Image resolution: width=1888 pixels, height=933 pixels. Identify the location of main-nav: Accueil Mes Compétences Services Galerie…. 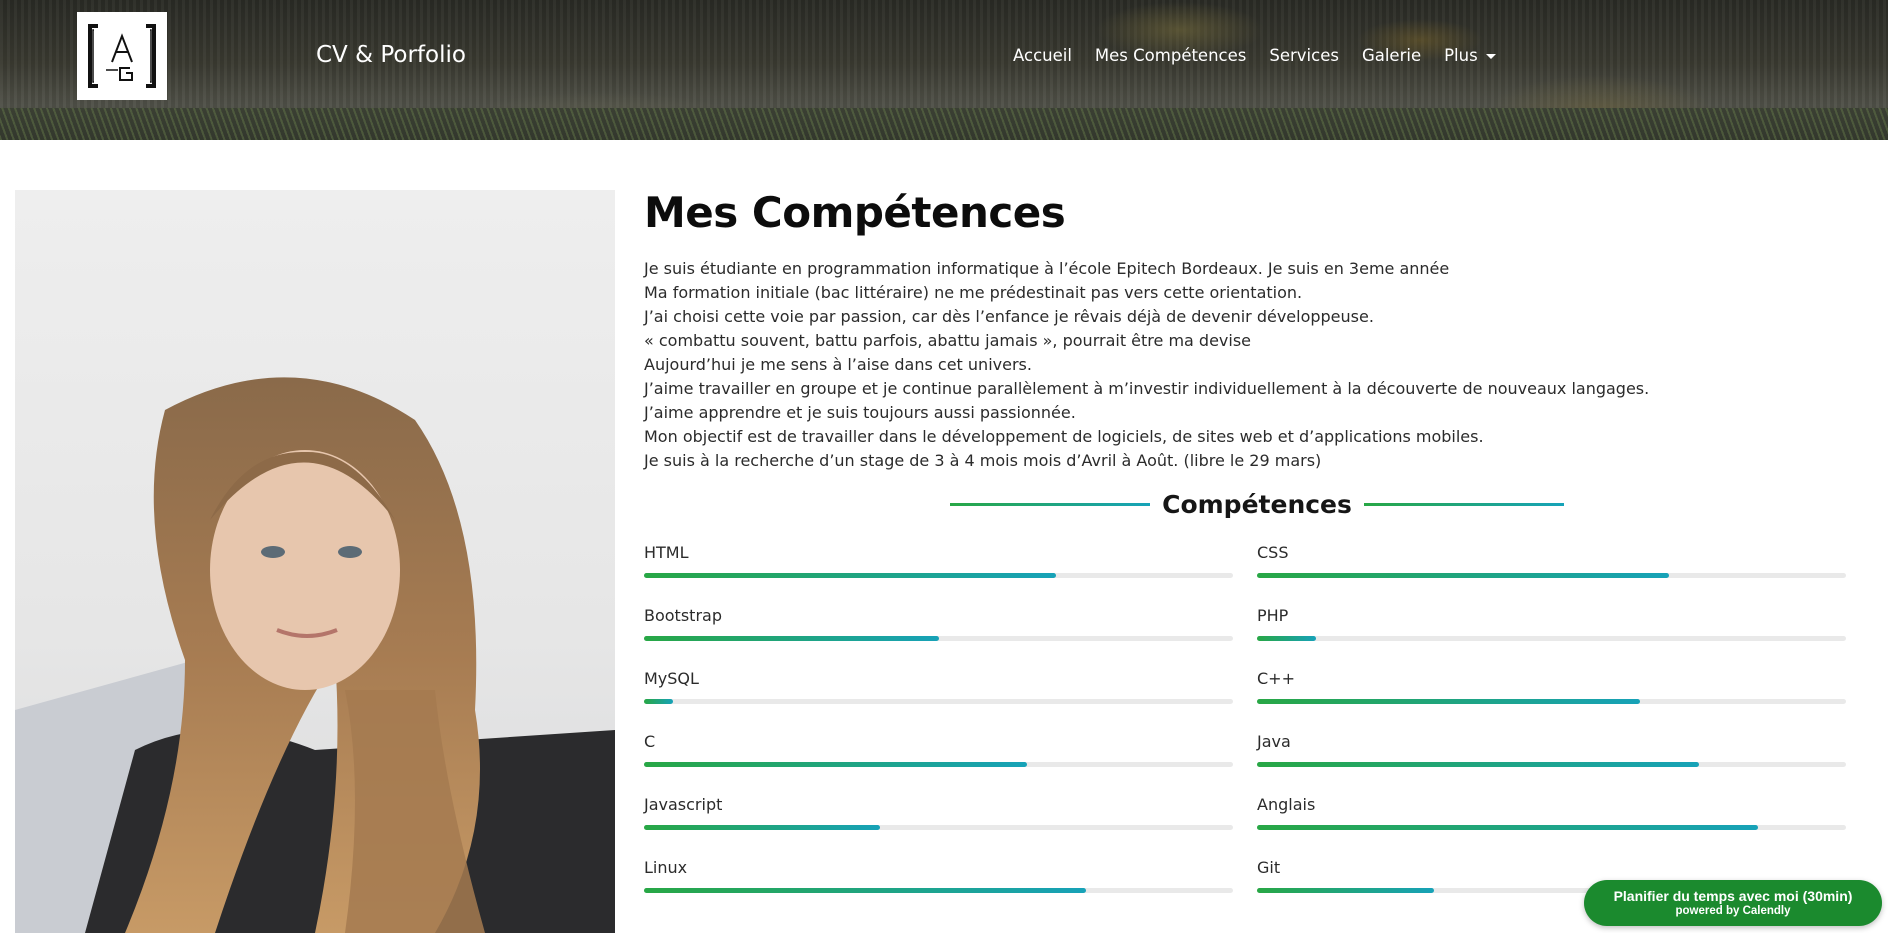
(1266, 55).